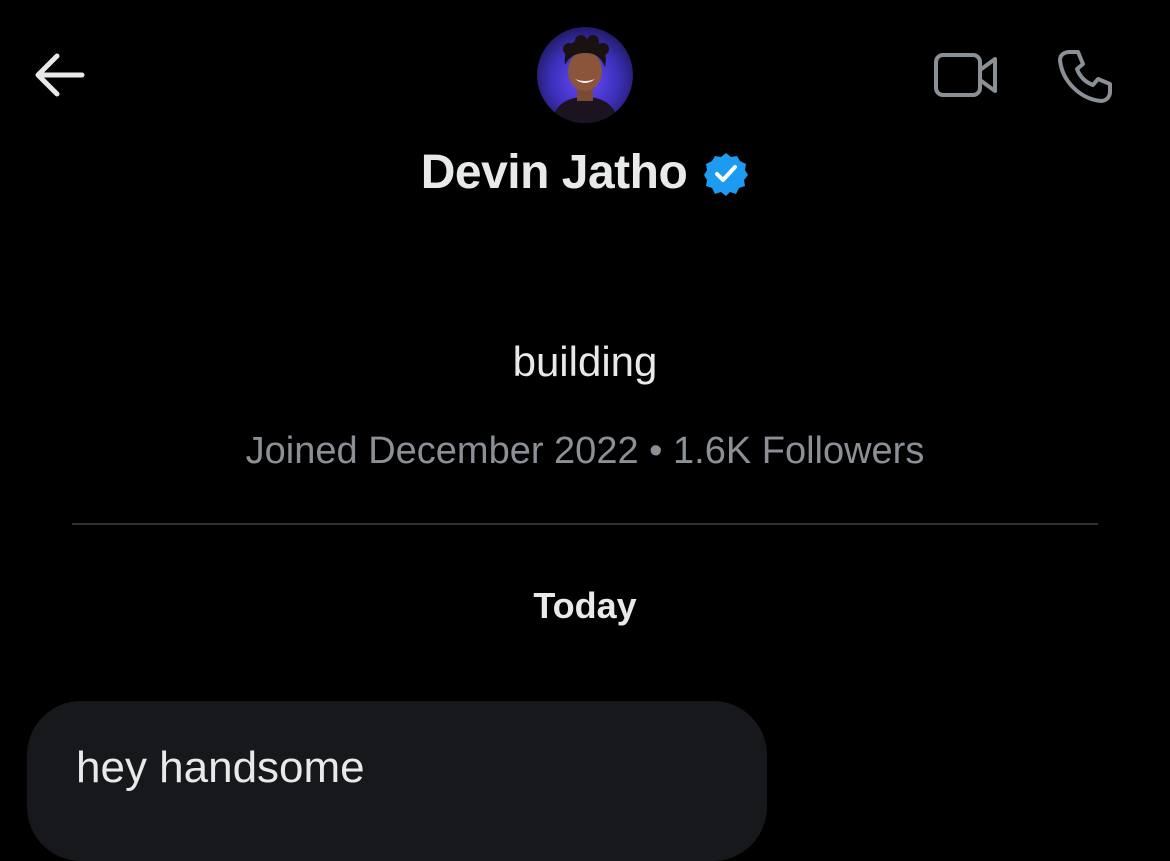 The height and width of the screenshot is (861, 1170). Describe the element at coordinates (220, 767) in the screenshot. I see `message-text: hey handsome` at that location.